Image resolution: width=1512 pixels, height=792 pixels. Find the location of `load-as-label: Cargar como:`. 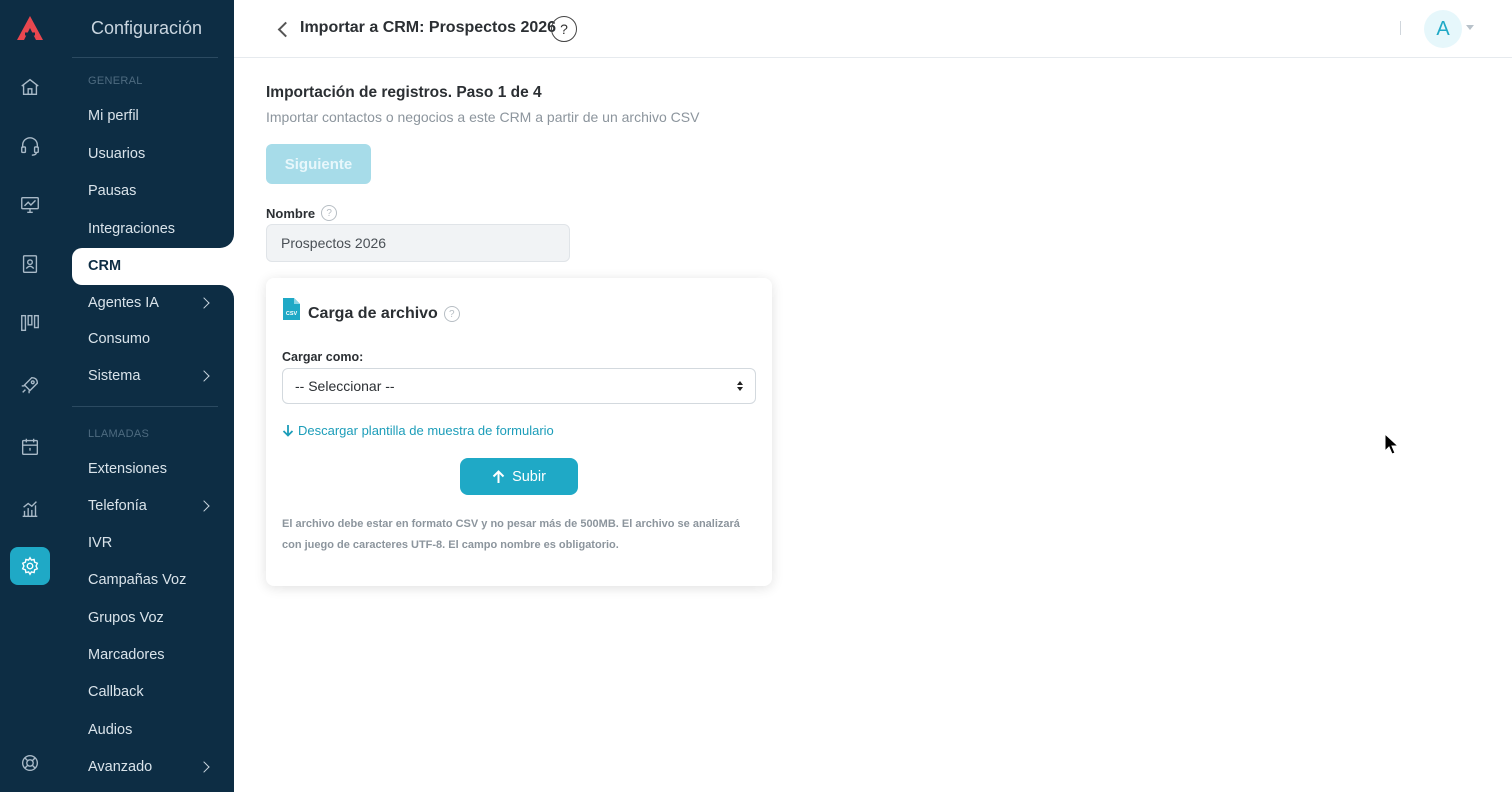

load-as-label: Cargar como: is located at coordinates (323, 357).